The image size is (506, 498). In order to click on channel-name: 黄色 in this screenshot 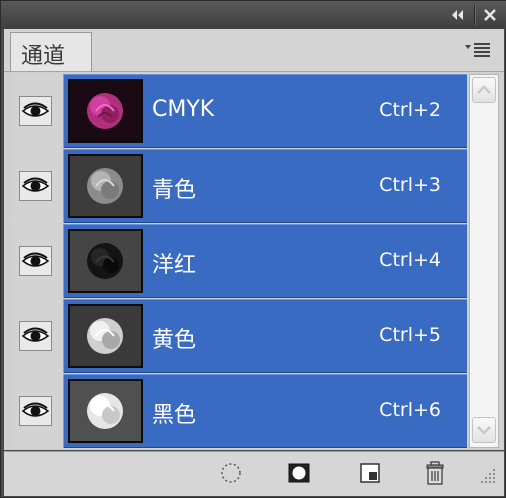, I will do `click(174, 340)`.